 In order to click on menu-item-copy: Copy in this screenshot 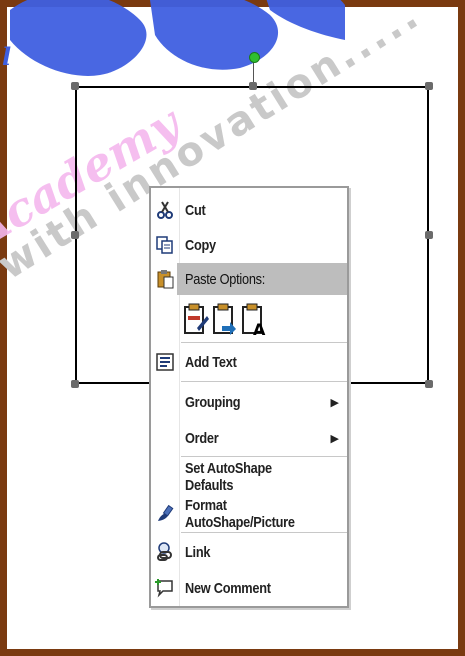, I will do `click(249, 245)`.